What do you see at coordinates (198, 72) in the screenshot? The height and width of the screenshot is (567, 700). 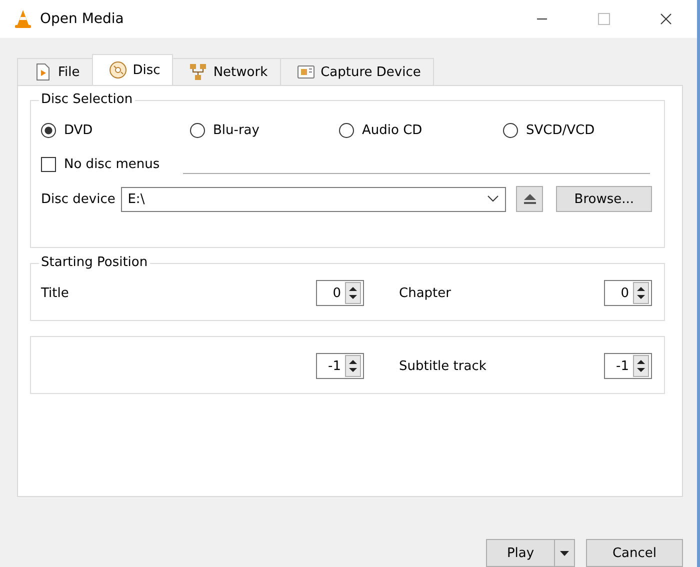 I see `network-icon` at bounding box center [198, 72].